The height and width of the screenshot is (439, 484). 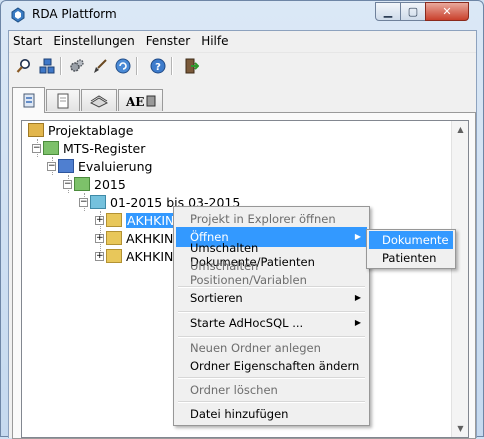 I want to click on search-button, so click(x=23, y=66).